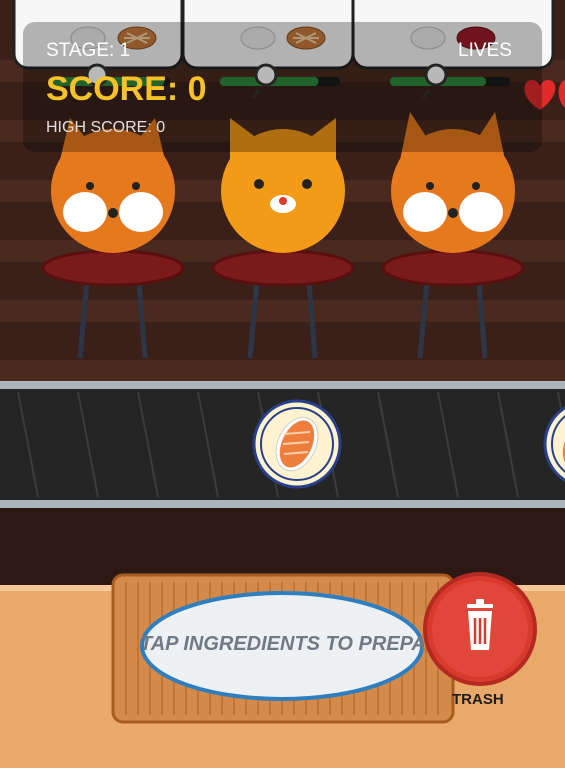  I want to click on high-score-label: HIGH SCORE: 0, so click(106, 127).